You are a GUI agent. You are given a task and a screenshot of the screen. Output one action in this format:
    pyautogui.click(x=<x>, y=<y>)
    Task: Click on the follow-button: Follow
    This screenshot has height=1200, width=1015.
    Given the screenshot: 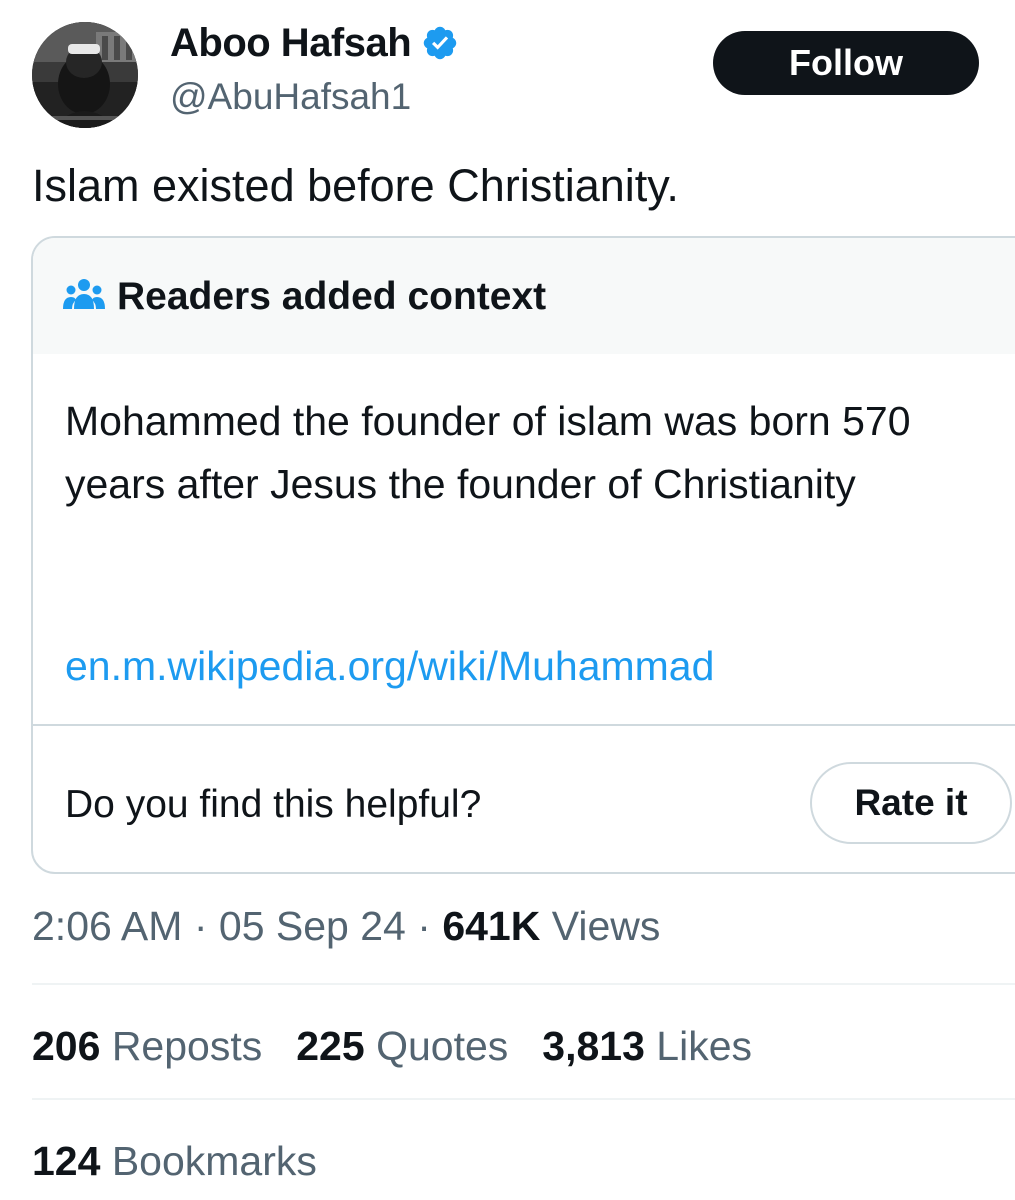 What is the action you would take?
    pyautogui.click(x=846, y=63)
    